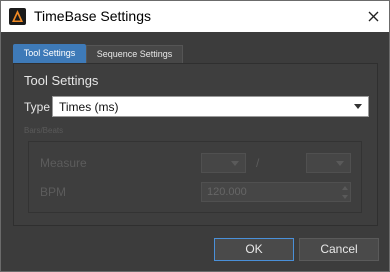 Image resolution: width=390 pixels, height=272 pixels. I want to click on close-icon, so click(373, 16).